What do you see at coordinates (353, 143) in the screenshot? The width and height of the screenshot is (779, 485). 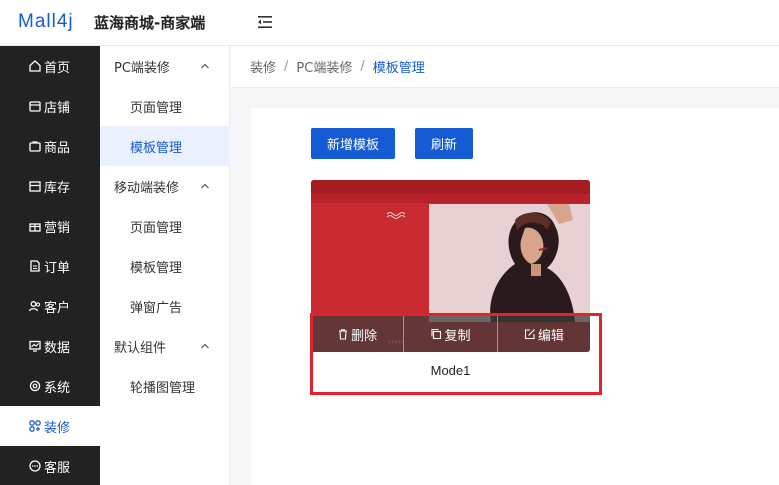 I see `add-template-button: 新增模板` at bounding box center [353, 143].